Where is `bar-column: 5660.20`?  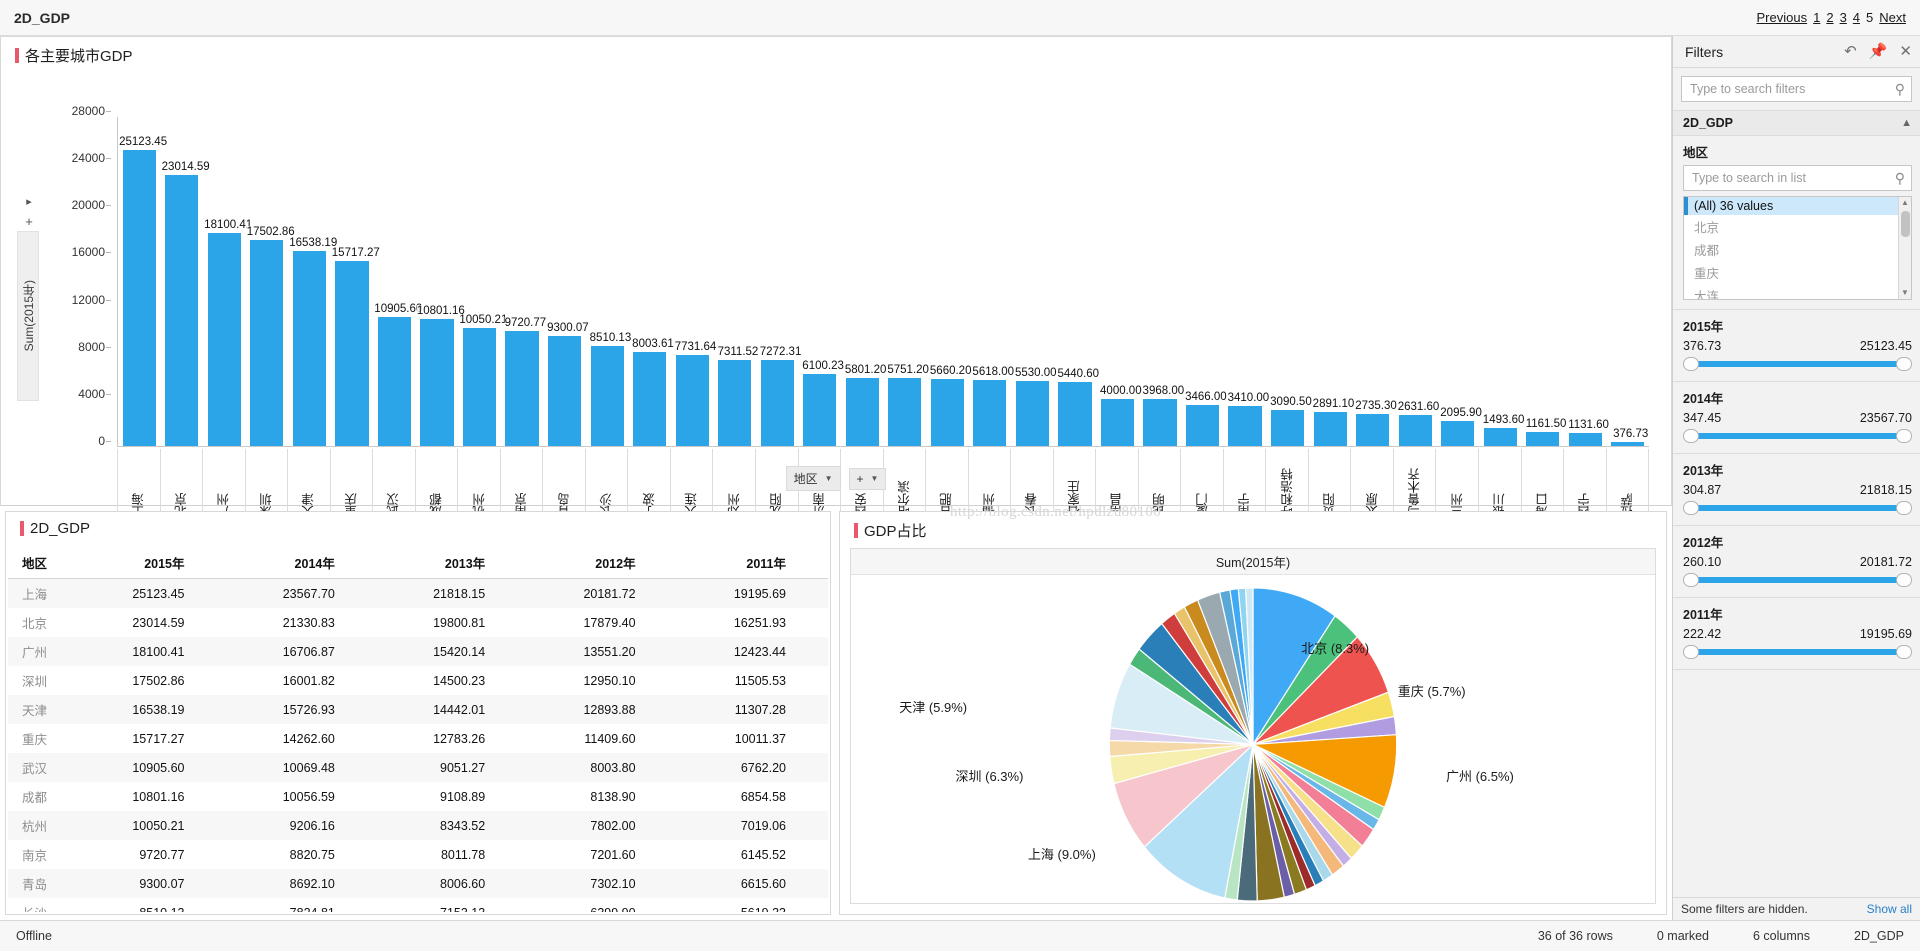
bar-column: 5660.20 is located at coordinates (949, 281).